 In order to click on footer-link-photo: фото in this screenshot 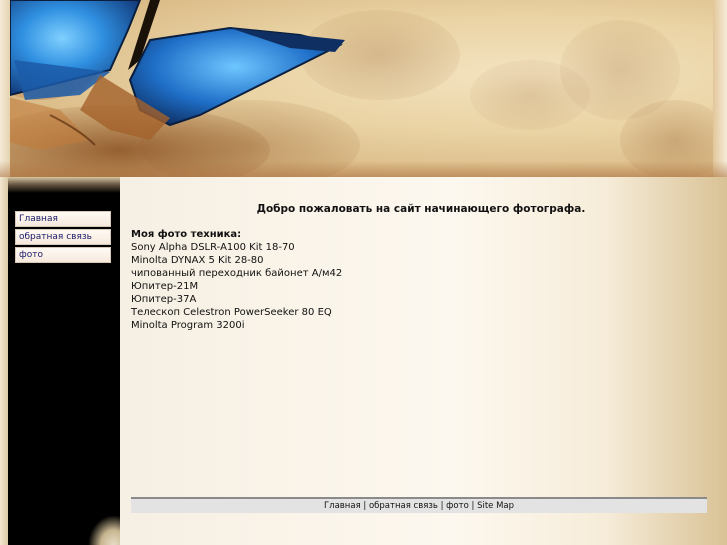, I will do `click(457, 506)`.